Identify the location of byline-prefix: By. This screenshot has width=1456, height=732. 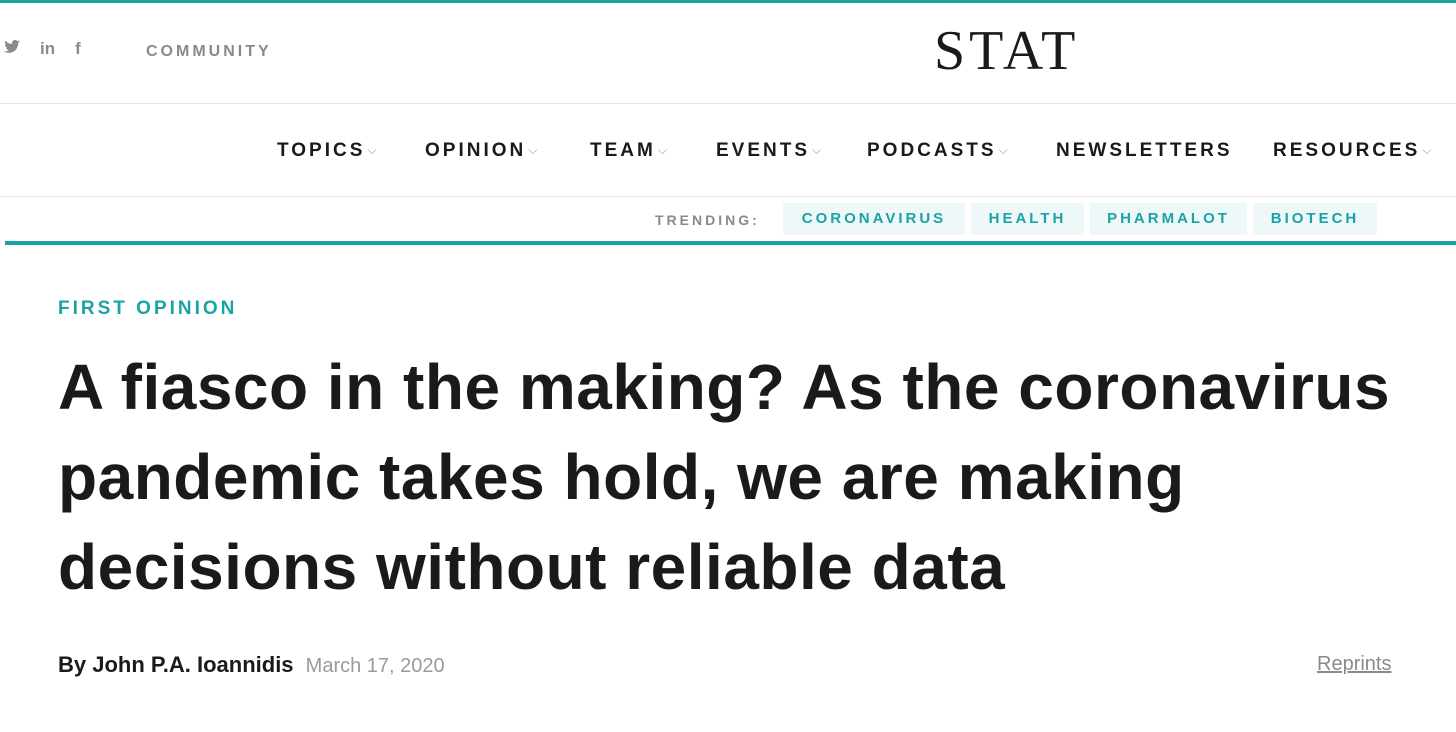
(72, 664).